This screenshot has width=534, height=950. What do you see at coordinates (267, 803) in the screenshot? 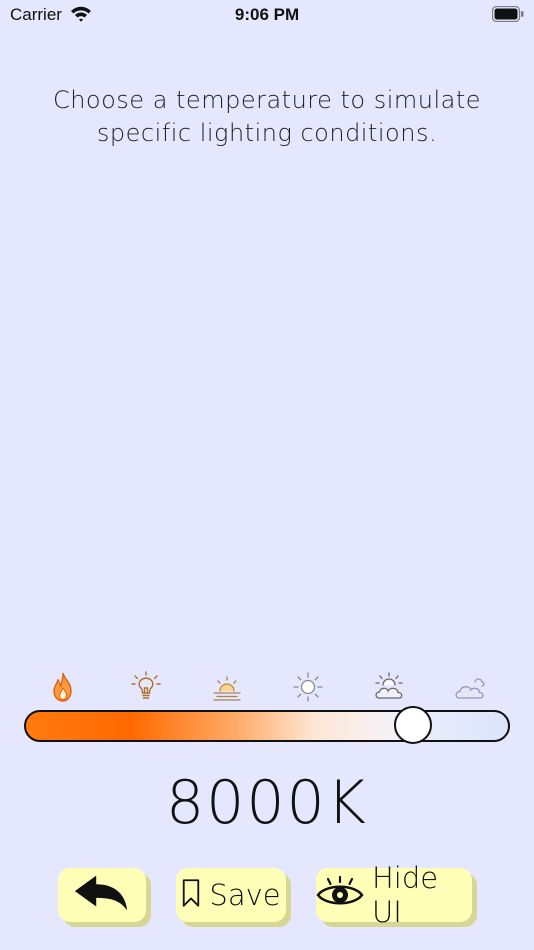
I see `temperature-value: 8000K` at bounding box center [267, 803].